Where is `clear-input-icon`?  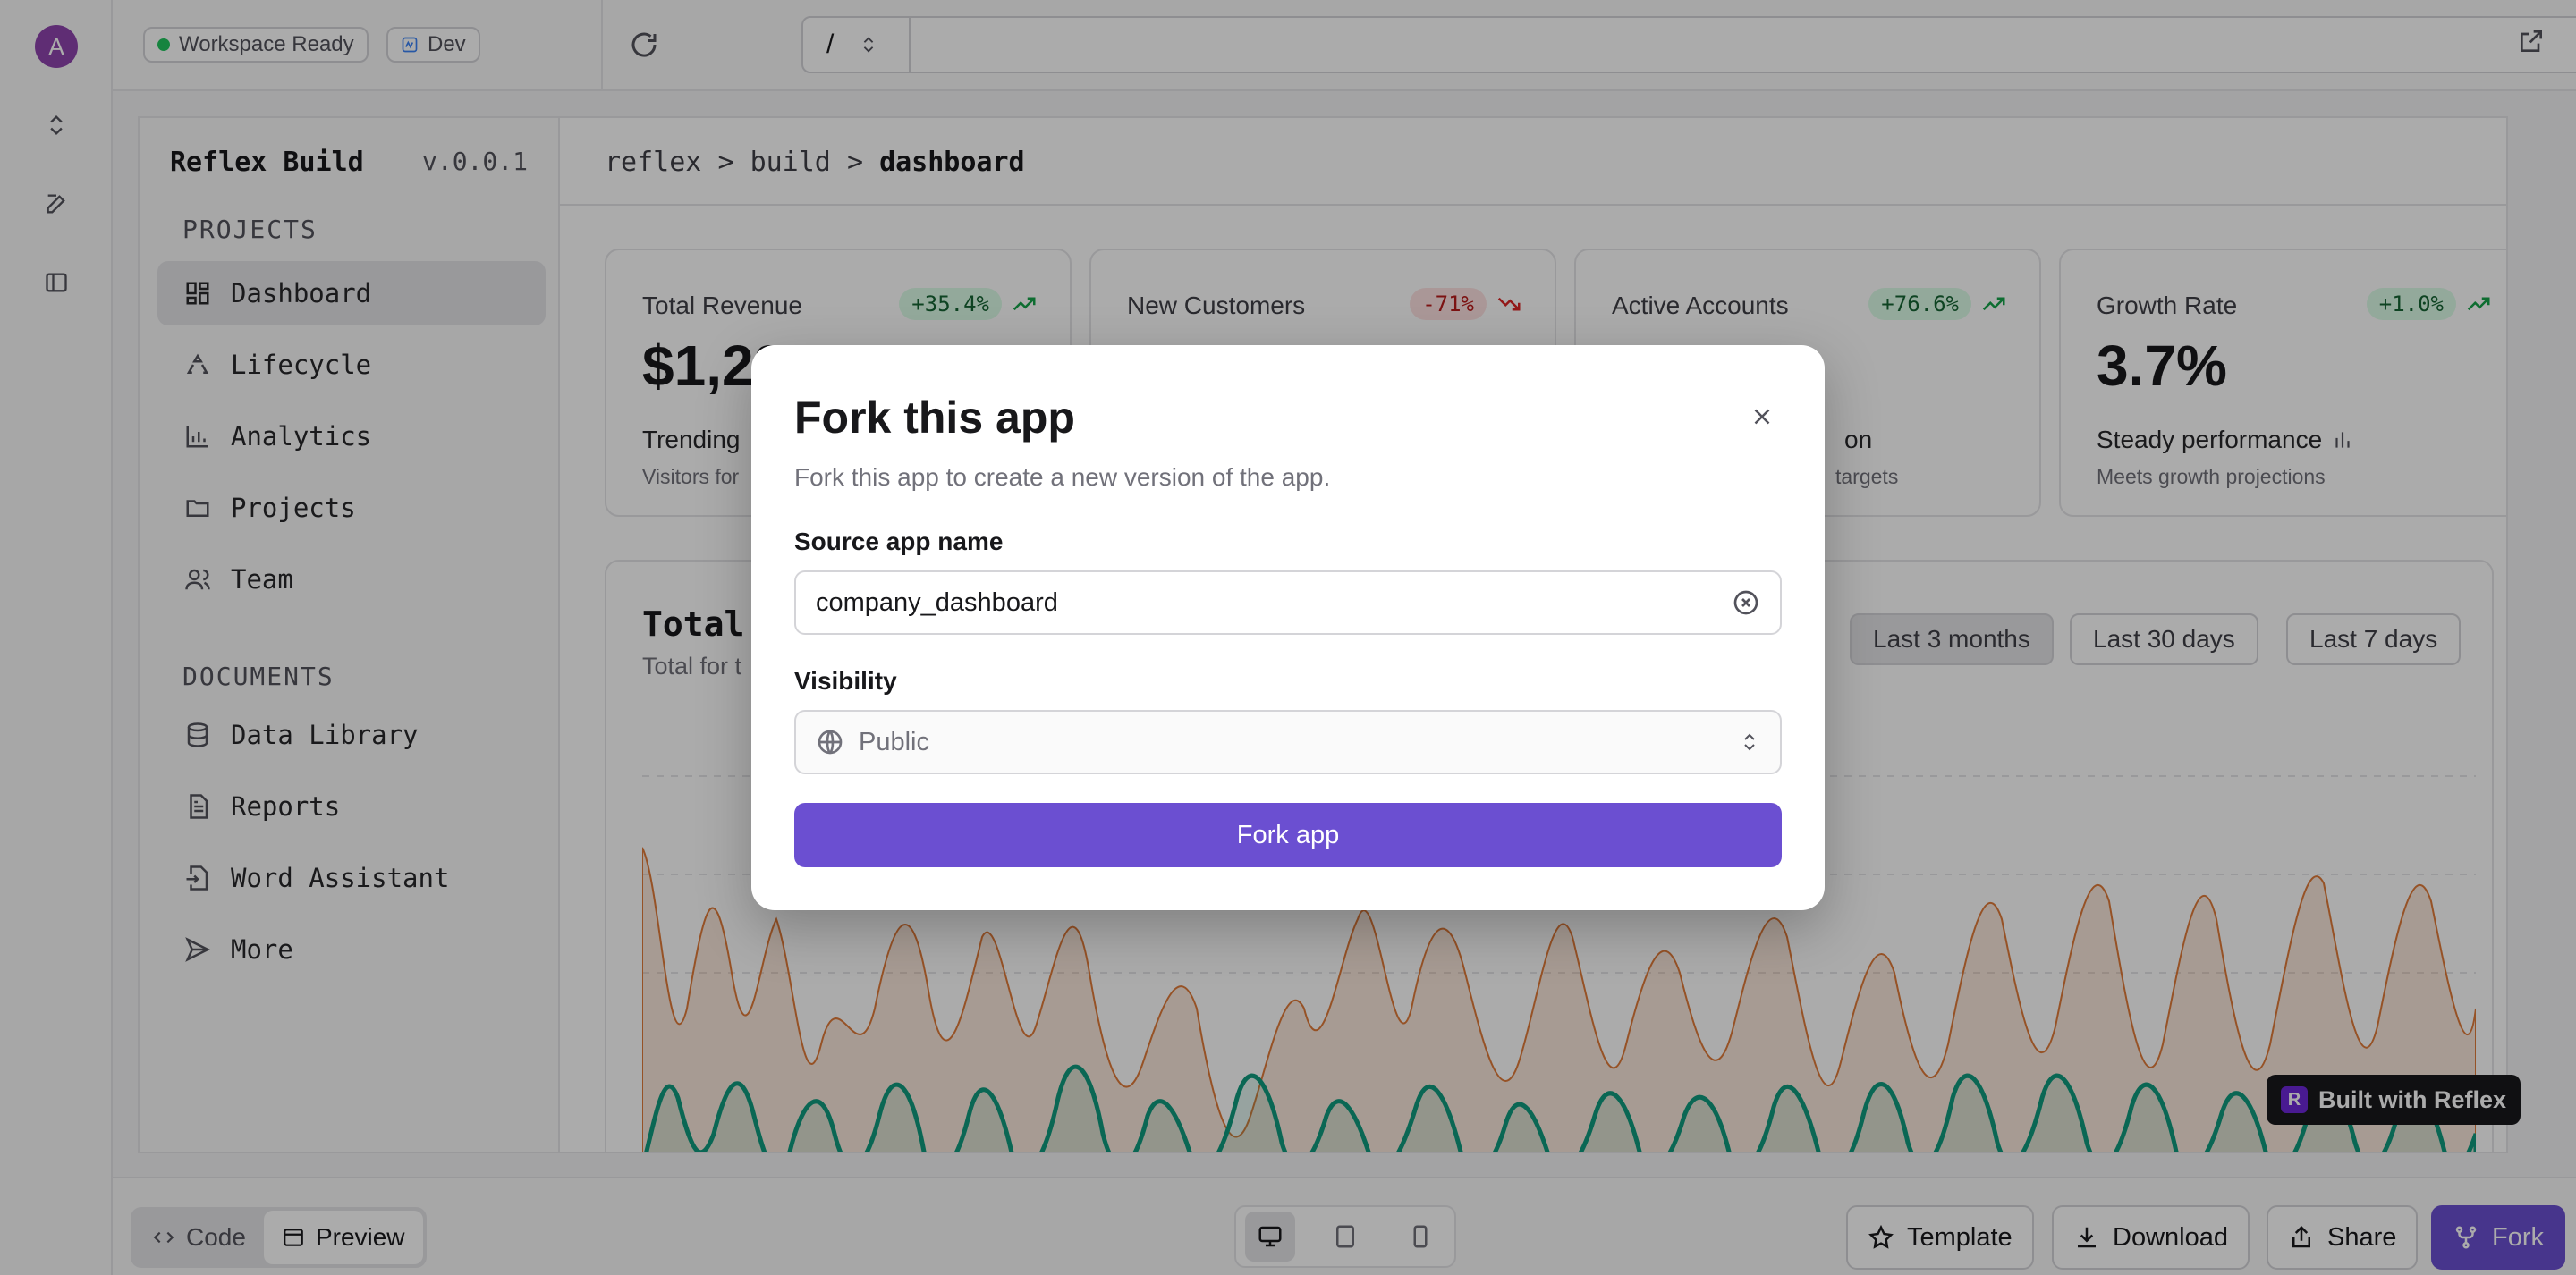
clear-input-icon is located at coordinates (1746, 602).